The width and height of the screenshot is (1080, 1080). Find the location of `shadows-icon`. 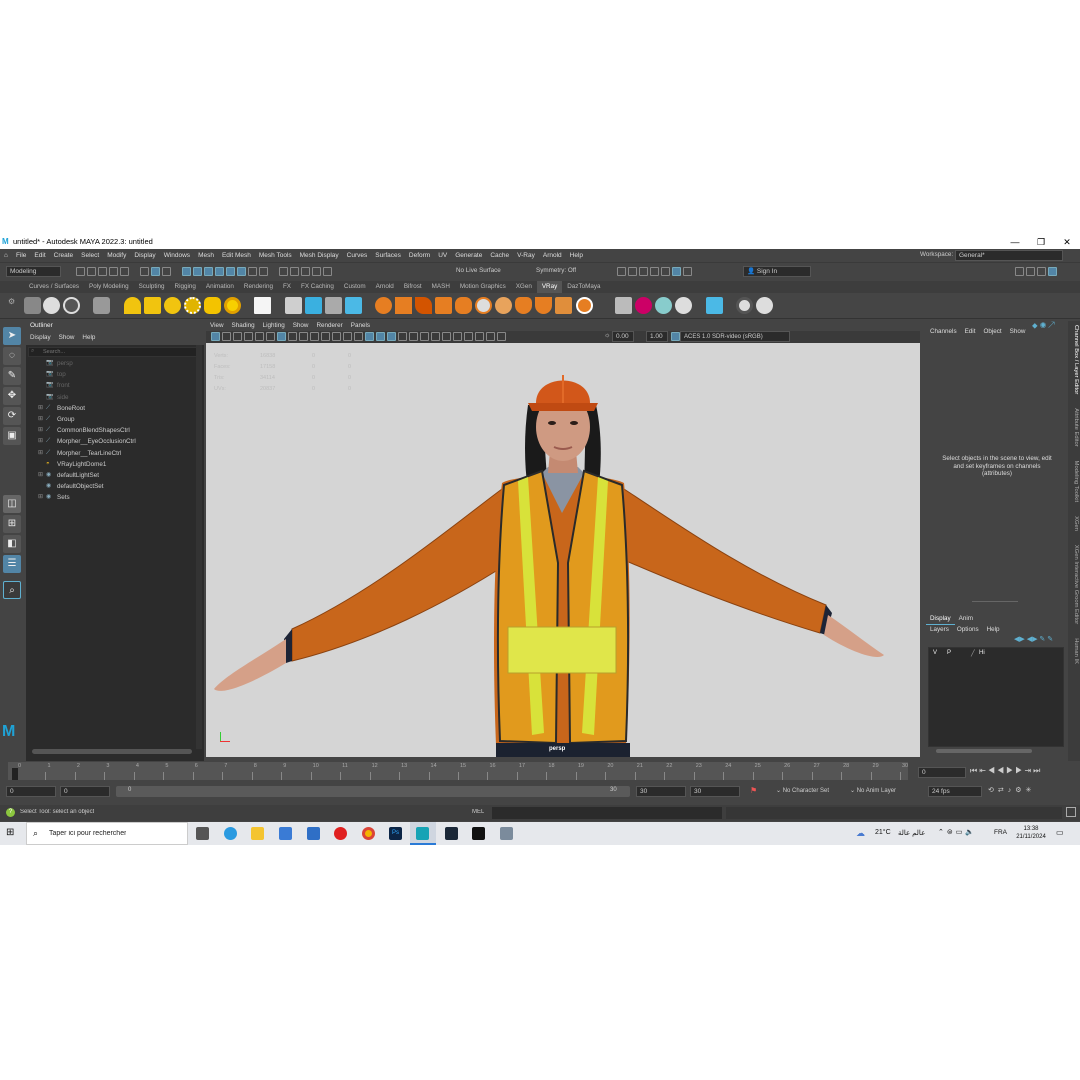

shadows-icon is located at coordinates (402, 336).